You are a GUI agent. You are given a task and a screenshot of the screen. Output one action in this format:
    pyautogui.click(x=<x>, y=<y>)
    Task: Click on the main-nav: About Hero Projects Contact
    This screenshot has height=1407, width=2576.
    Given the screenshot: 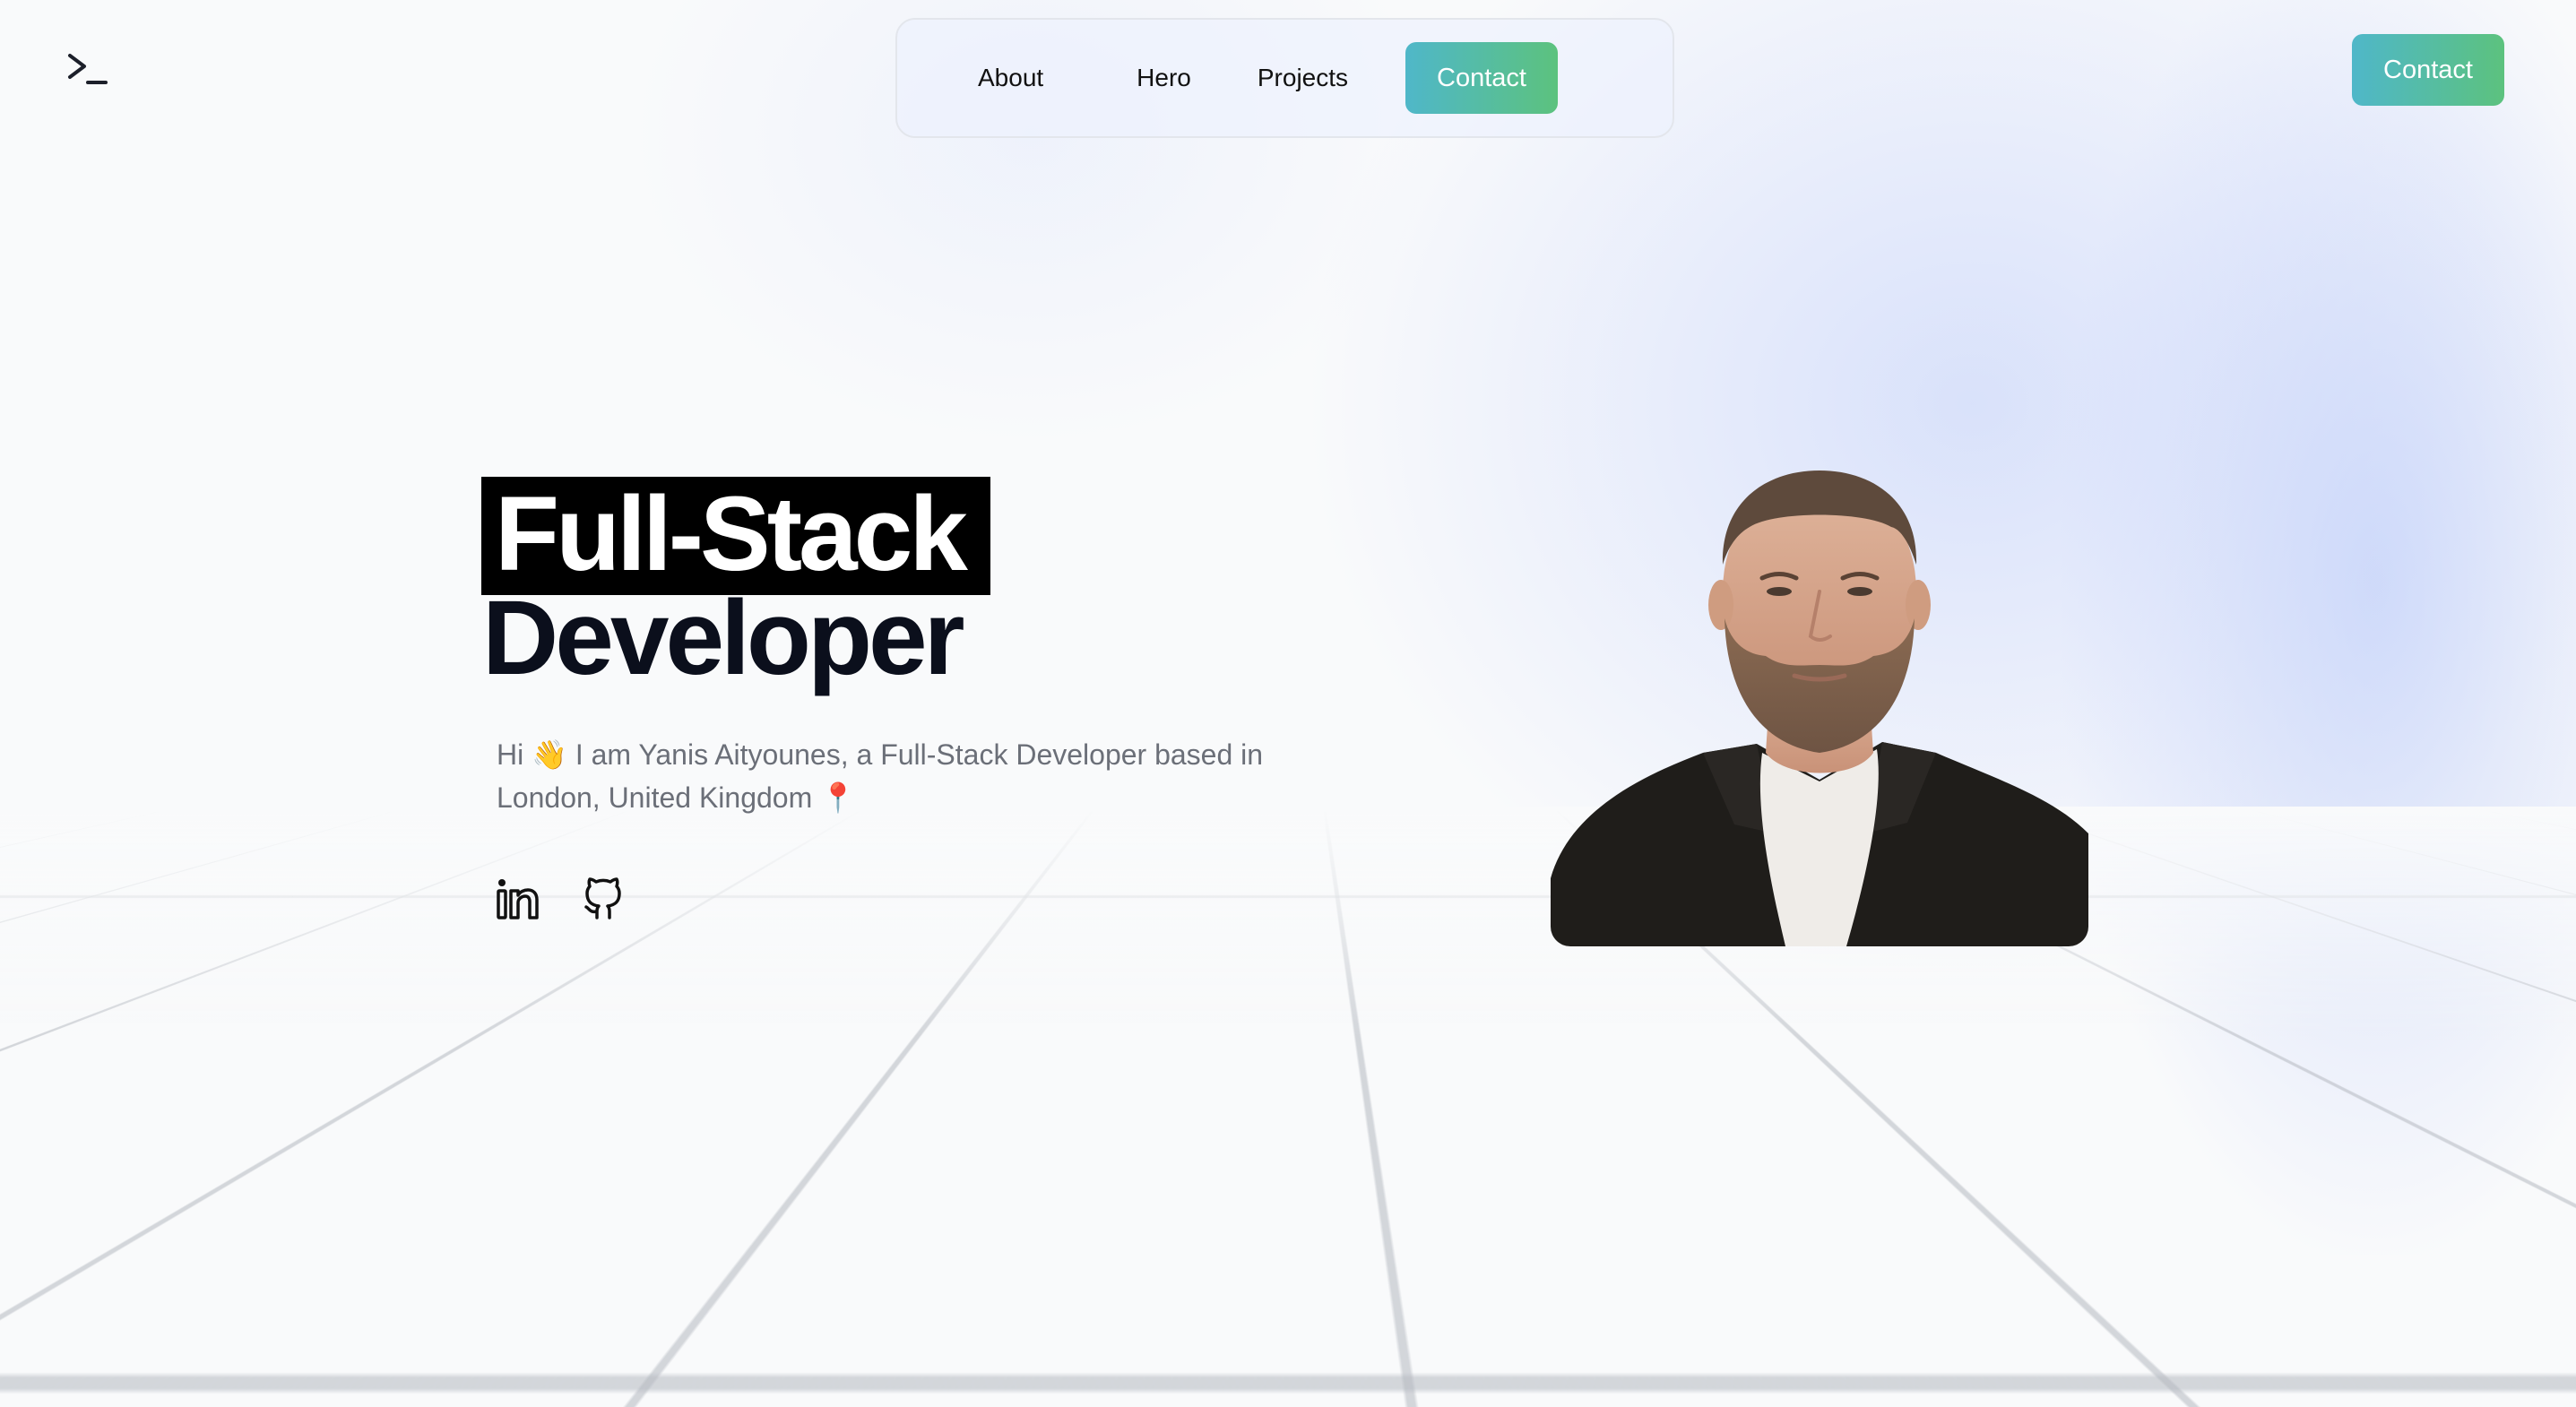 What is the action you would take?
    pyautogui.click(x=1284, y=78)
    